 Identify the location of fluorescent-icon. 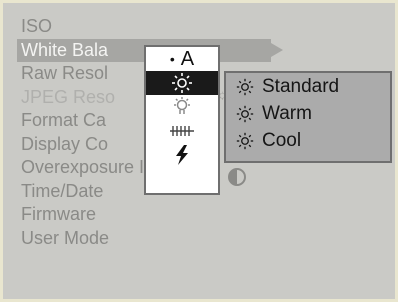
(182, 131).